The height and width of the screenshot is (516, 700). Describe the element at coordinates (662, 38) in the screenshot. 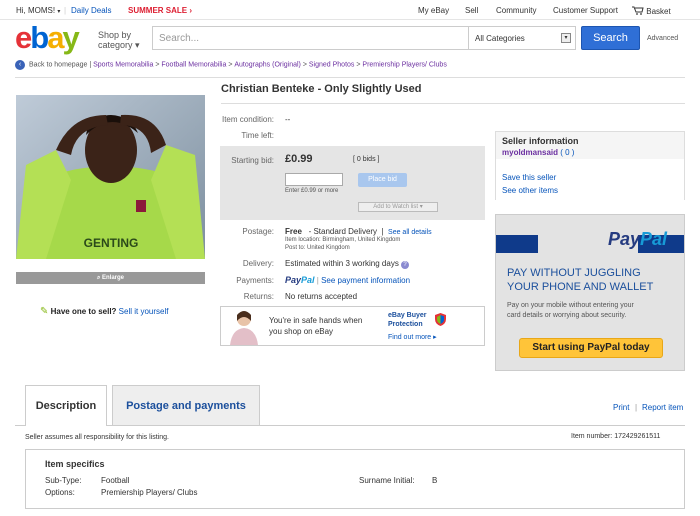

I see `advanced-search-link: Advanced` at that location.